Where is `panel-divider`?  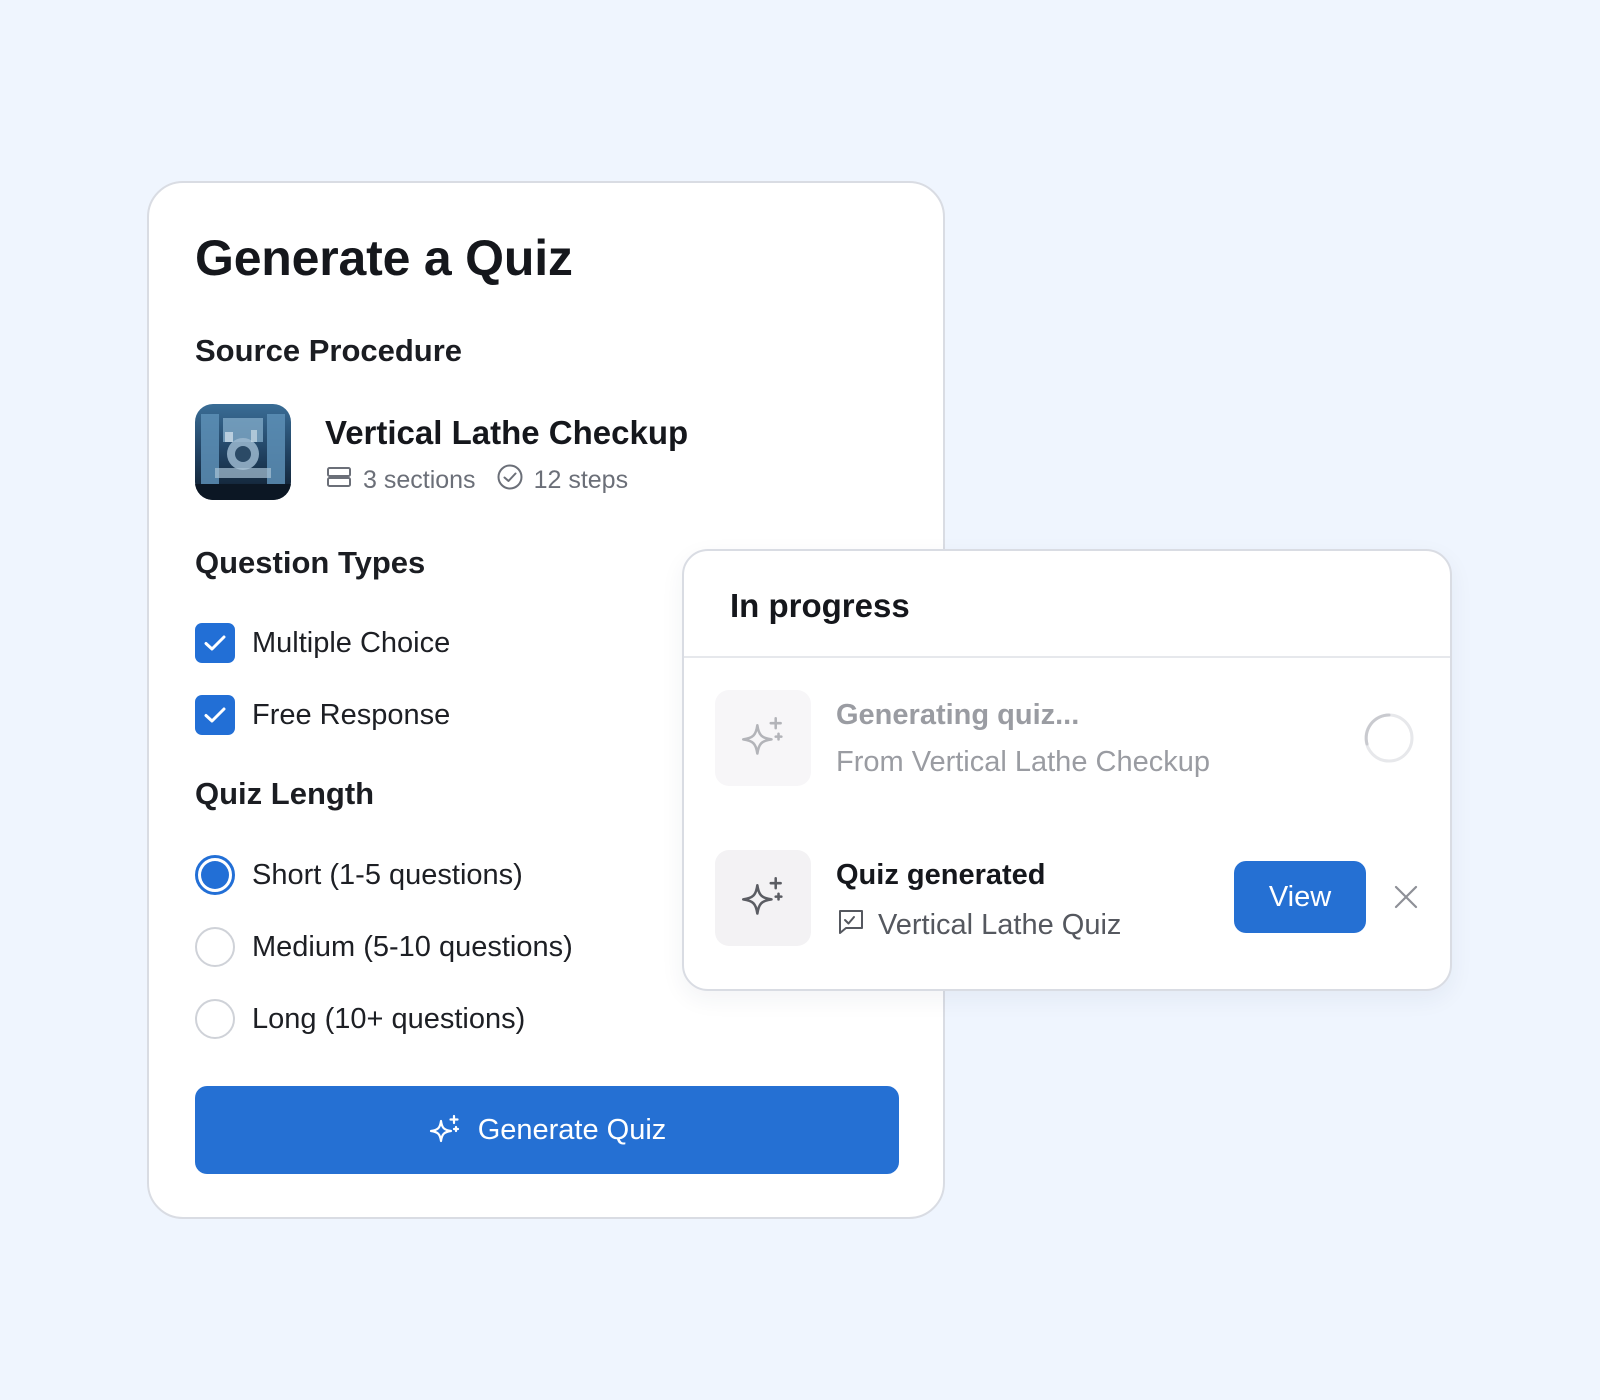 panel-divider is located at coordinates (1067, 657).